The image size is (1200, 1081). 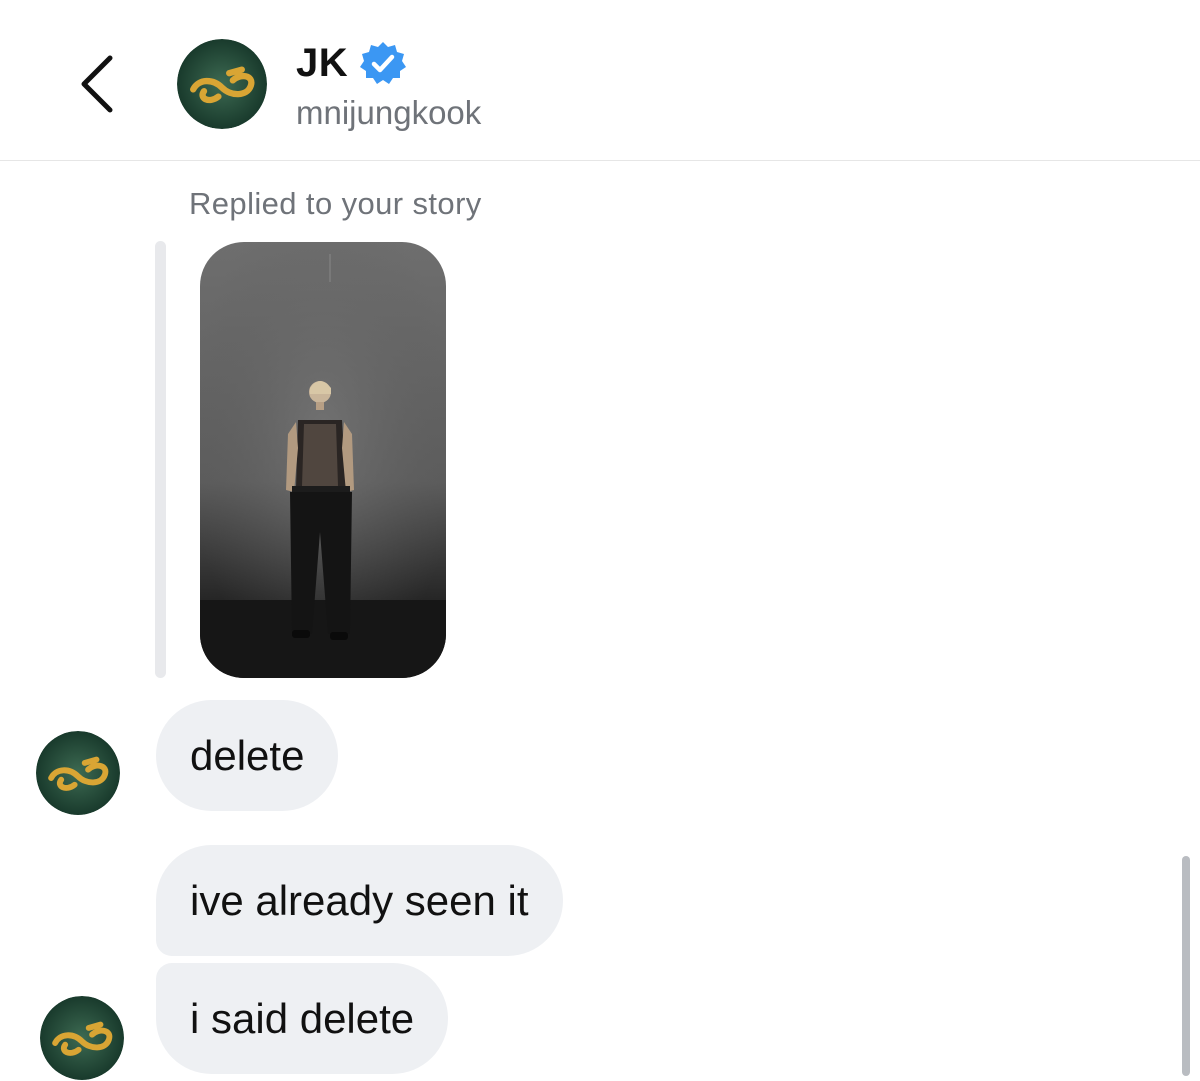 I want to click on story-thumbnail, so click(x=323, y=460).